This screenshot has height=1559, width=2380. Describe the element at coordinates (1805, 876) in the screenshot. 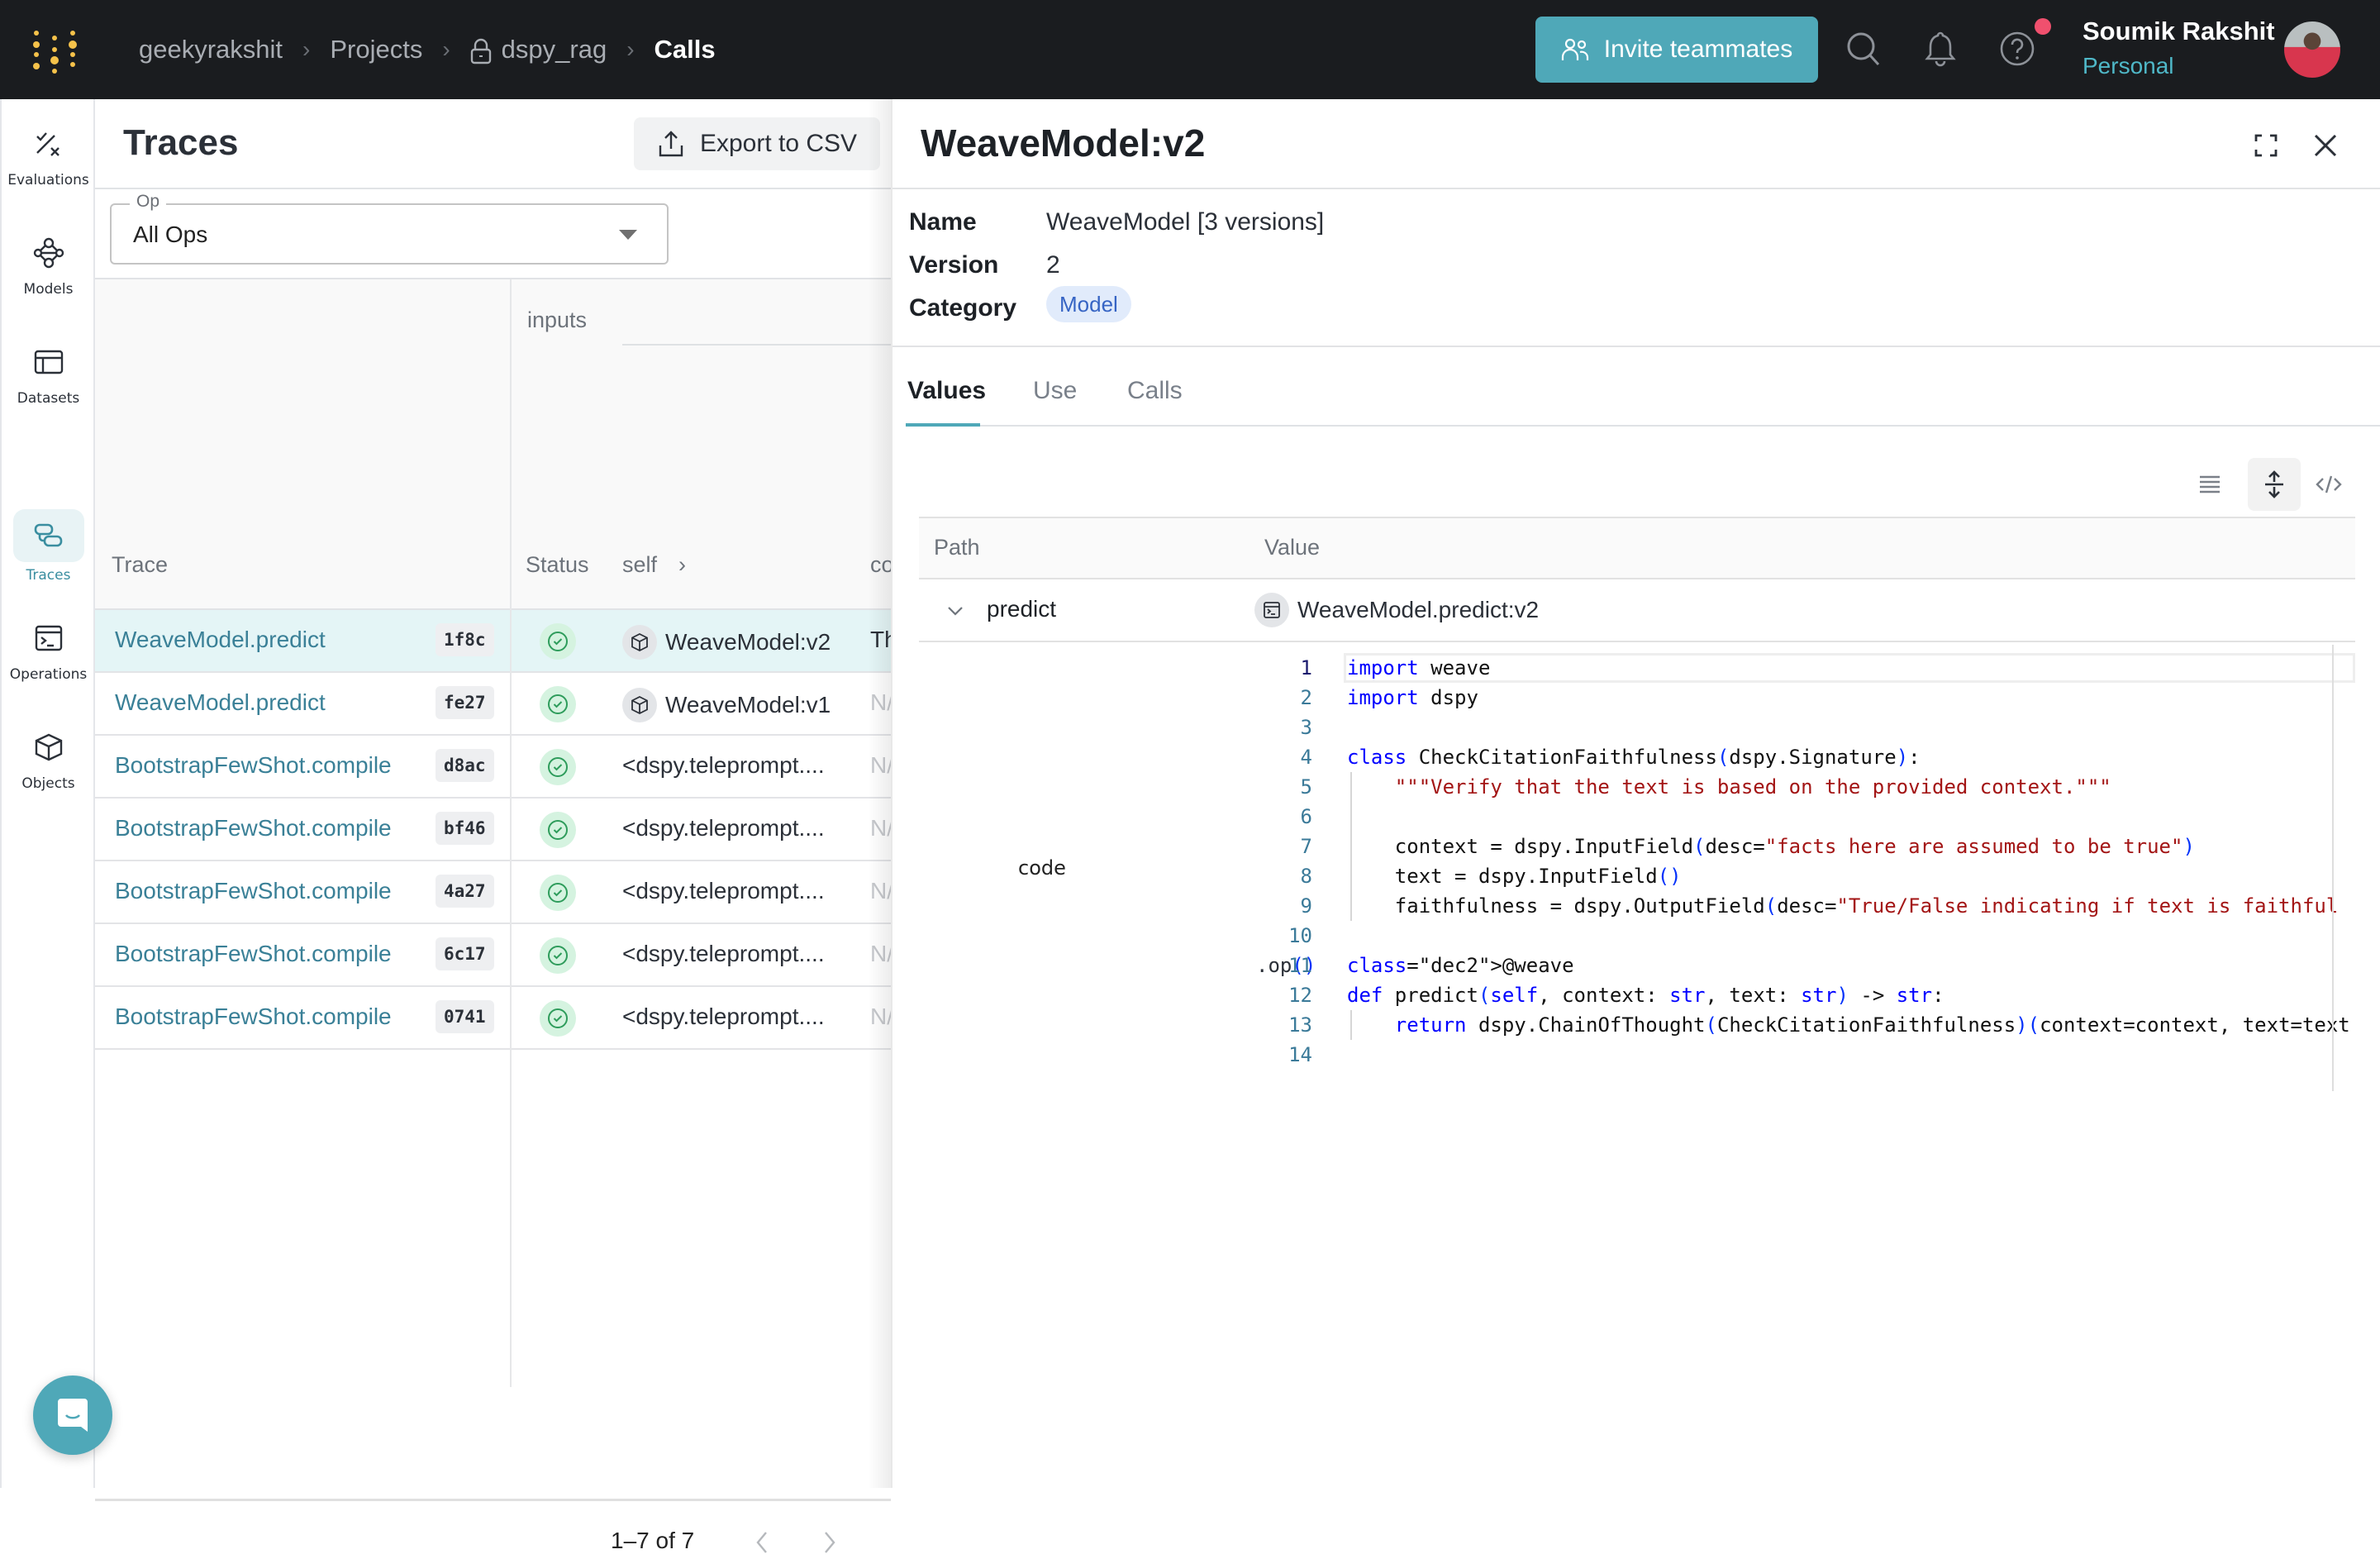

I see `code-line: 8 text = dspy.InputField()` at that location.